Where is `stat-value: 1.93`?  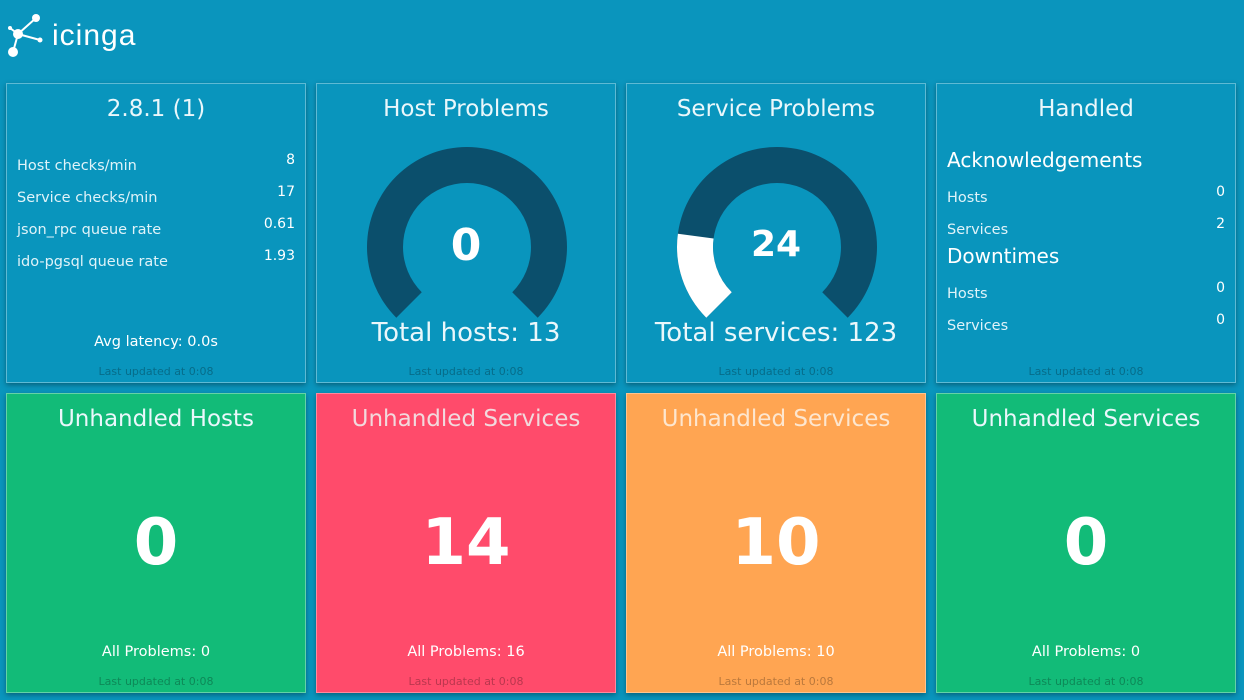 stat-value: 1.93 is located at coordinates (279, 256).